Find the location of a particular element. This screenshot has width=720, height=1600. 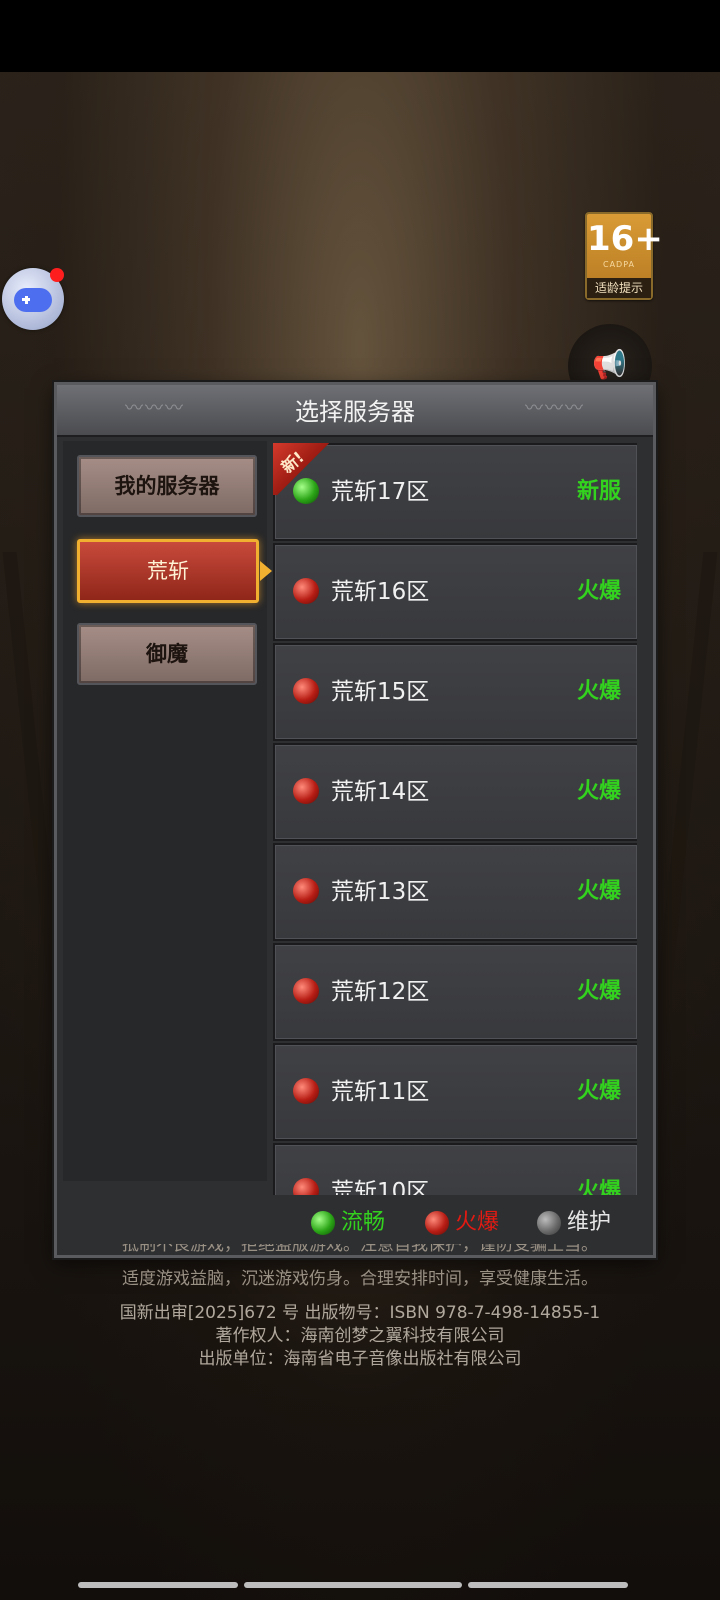

age-tip-label: 适龄提示 is located at coordinates (619, 288).